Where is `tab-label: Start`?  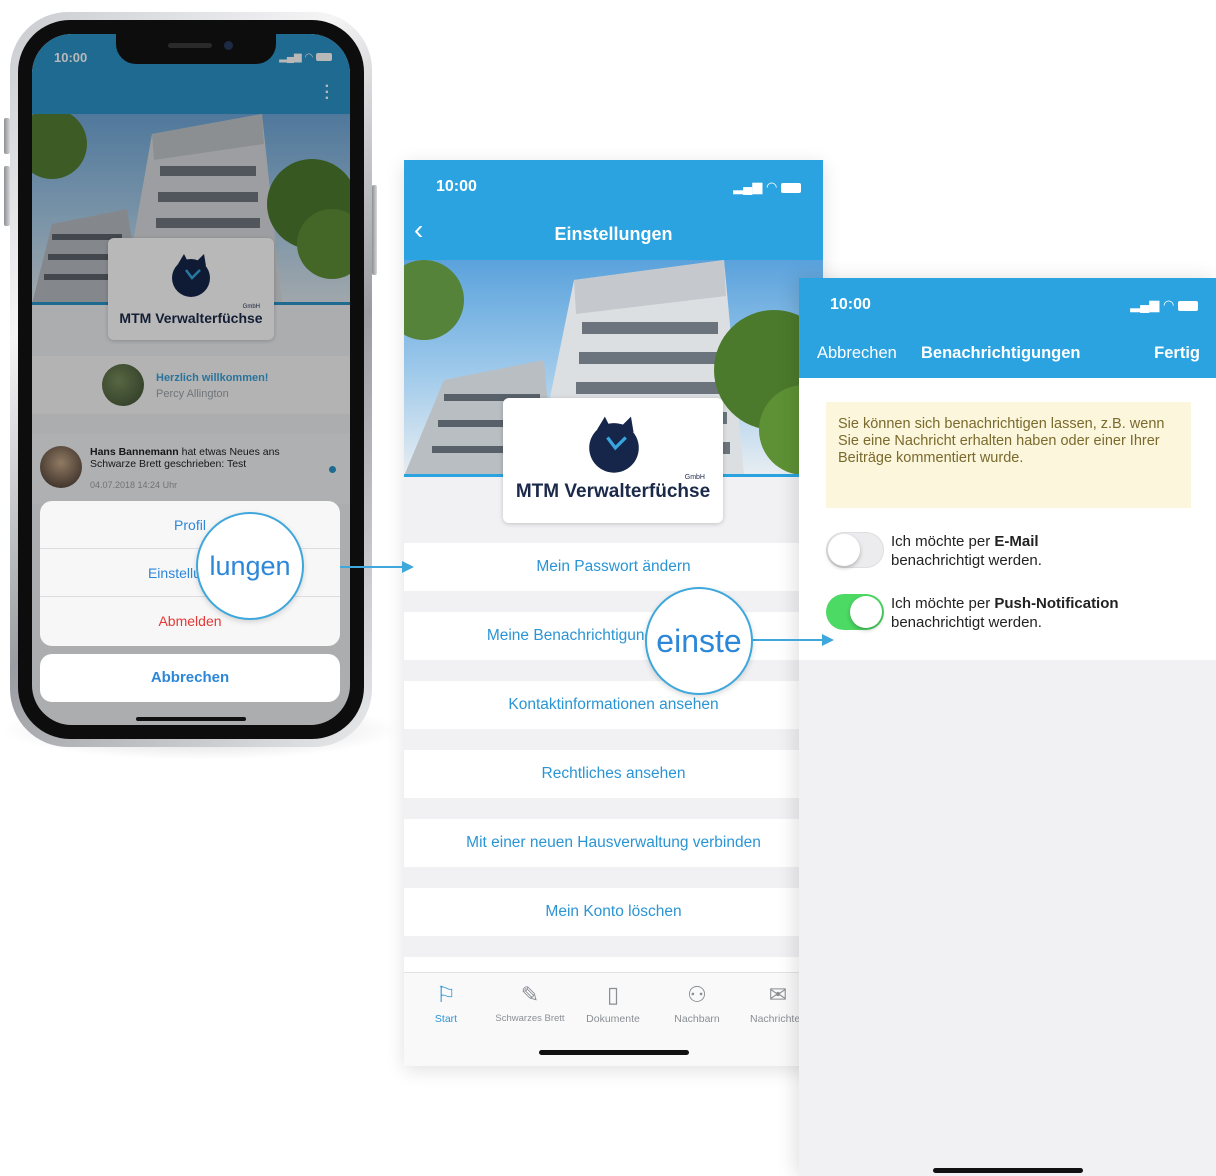 tab-label: Start is located at coordinates (446, 1019).